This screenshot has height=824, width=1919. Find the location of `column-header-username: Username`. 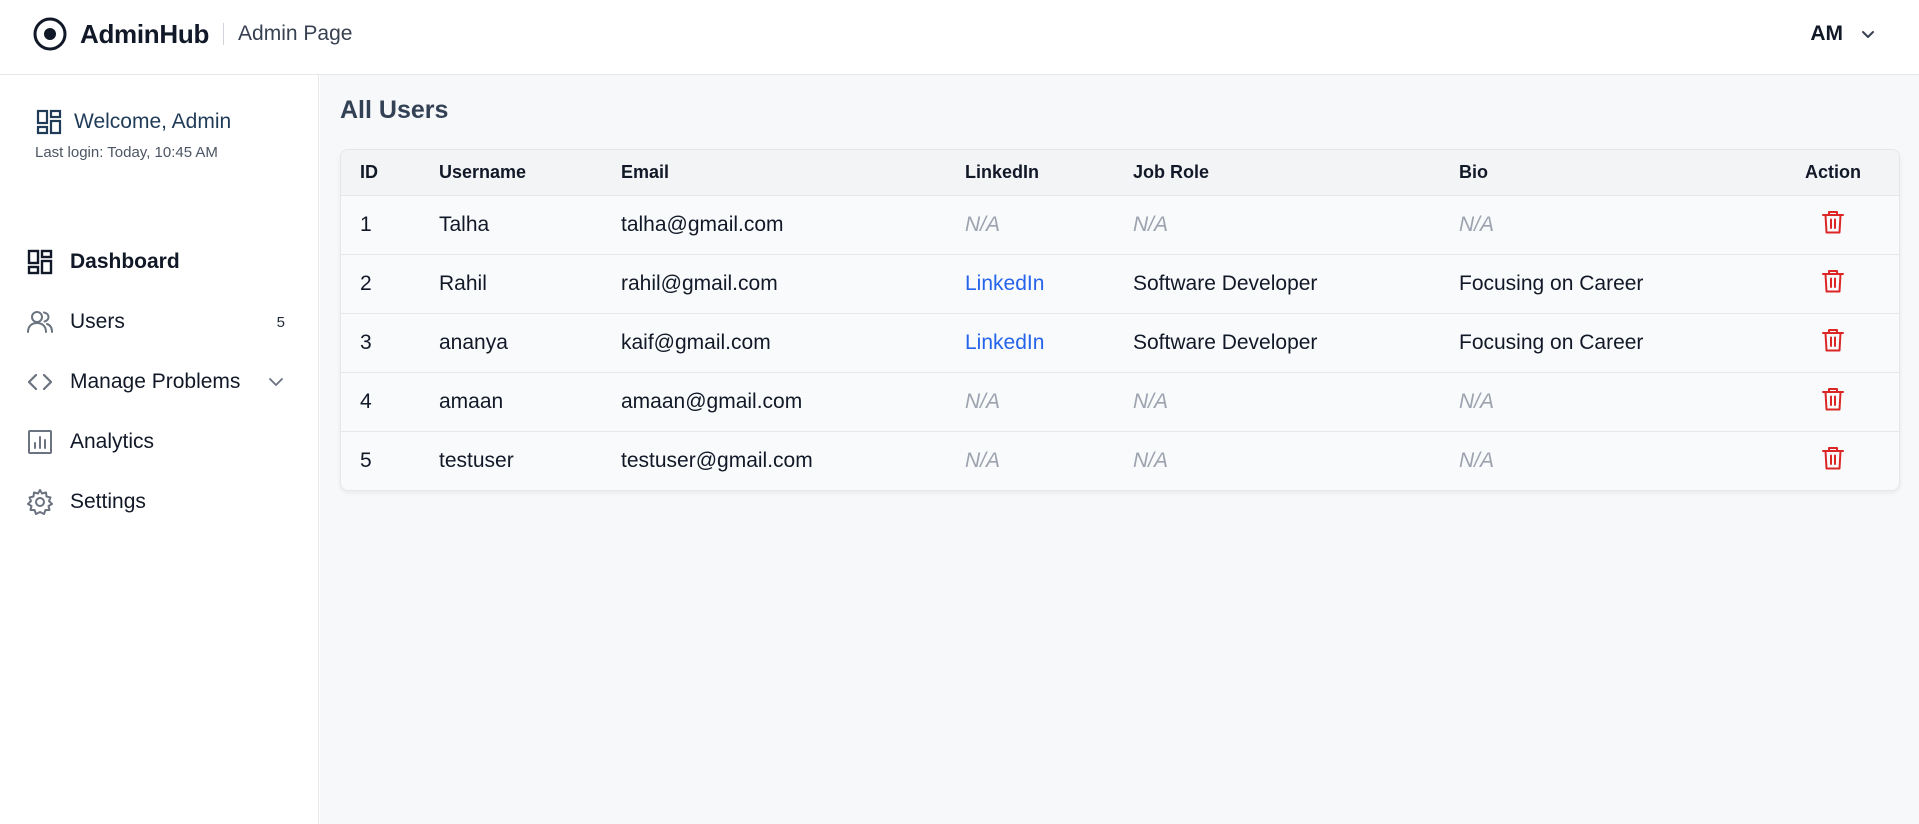

column-header-username: Username is located at coordinates (511, 172).